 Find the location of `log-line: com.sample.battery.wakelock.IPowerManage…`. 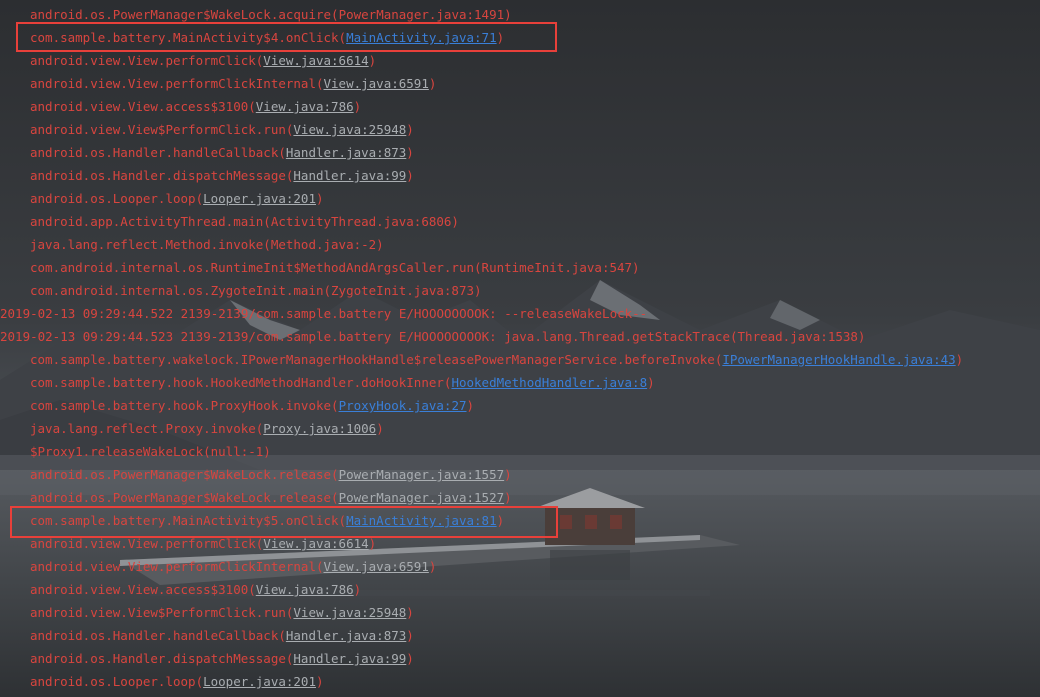

log-line: com.sample.battery.wakelock.IPowerManage… is located at coordinates (496, 359).